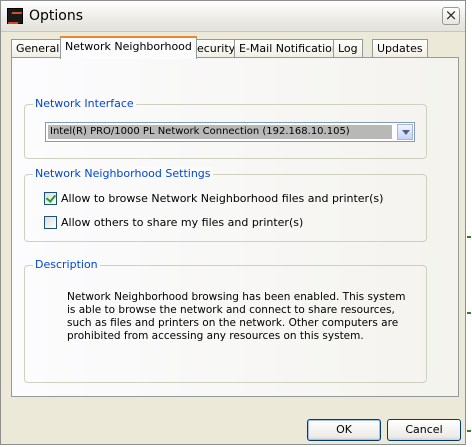 The image size is (472, 447). I want to click on neighborhood-settings-group: Network Neighborhood Settings, so click(225, 204).